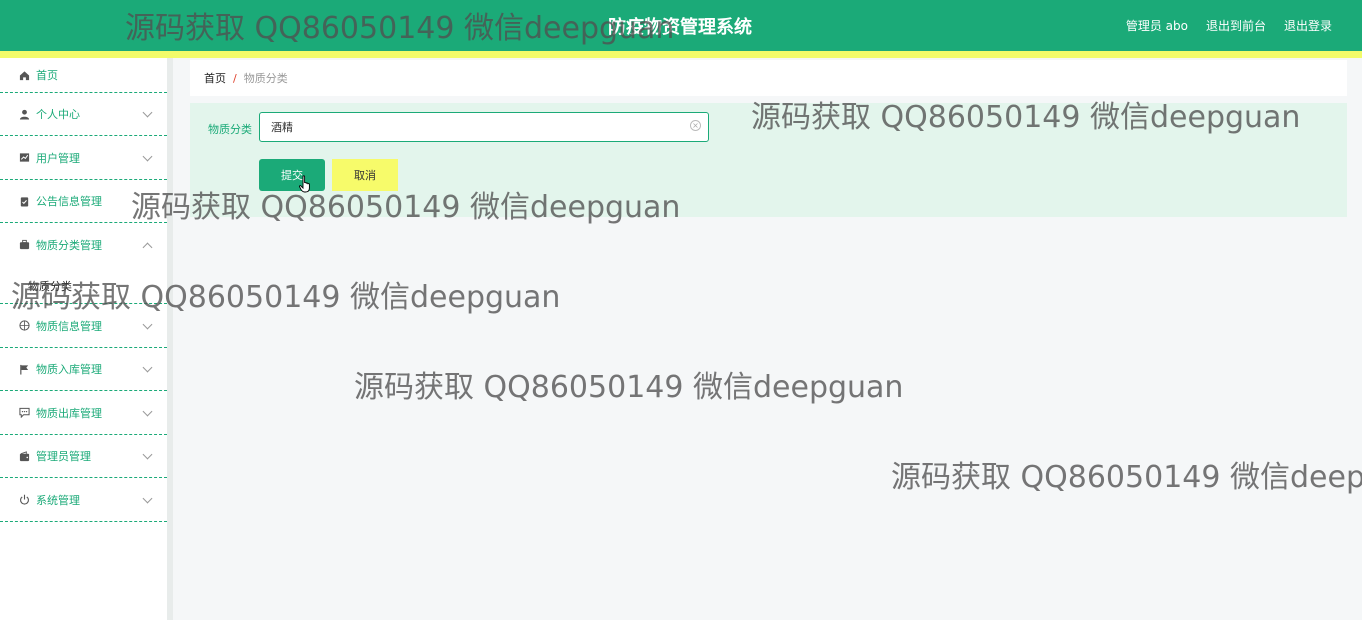 Image resolution: width=1362 pixels, height=620 pixels. I want to click on header-accent-stripe, so click(681, 54).